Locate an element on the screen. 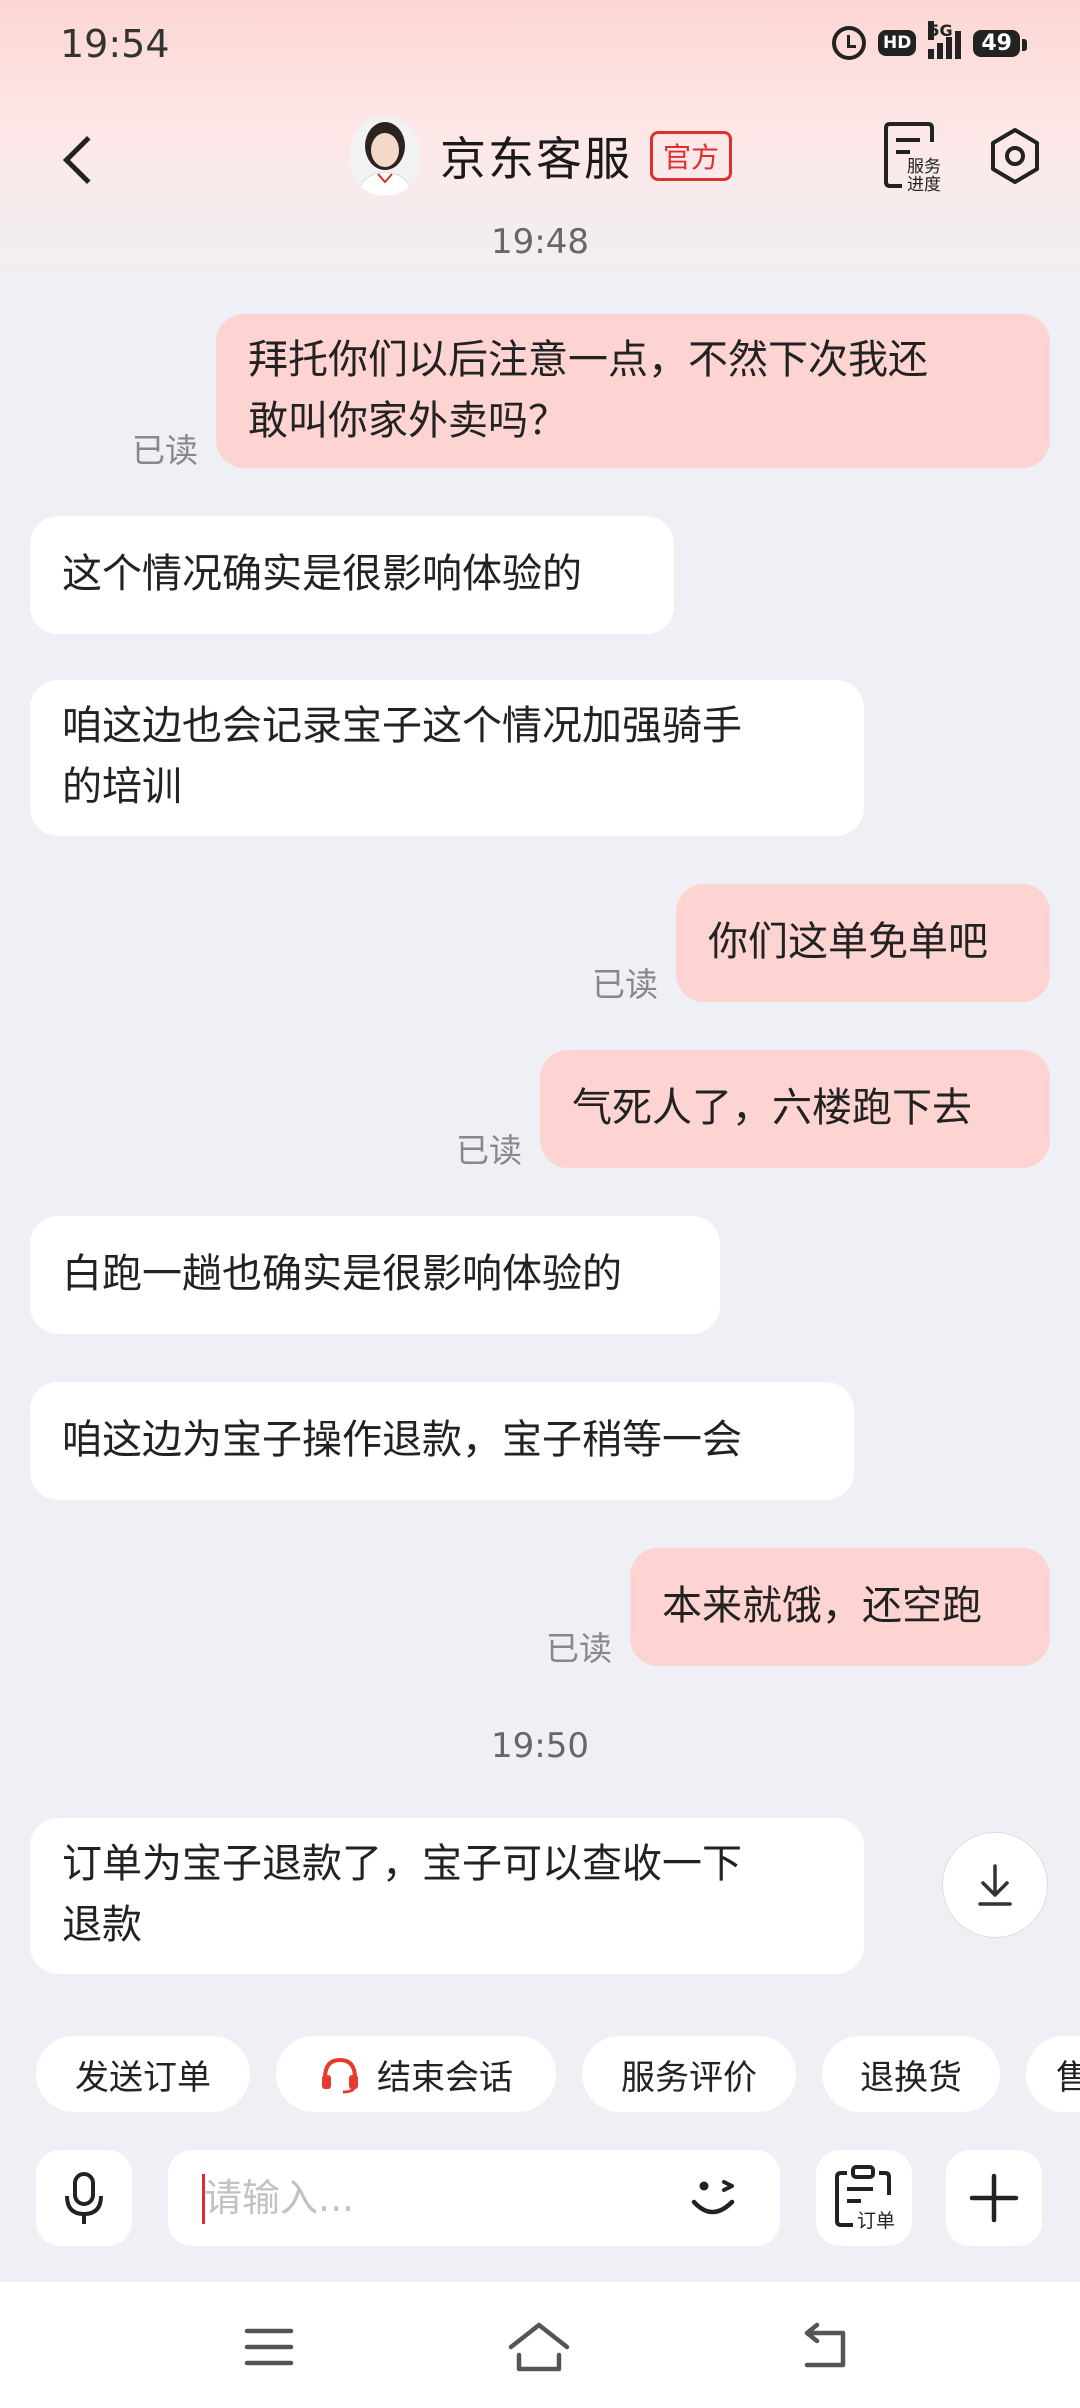 The height and width of the screenshot is (2408, 1080). message-text: 白跑一趟也确实是很影响体验的 is located at coordinates (342, 1274).